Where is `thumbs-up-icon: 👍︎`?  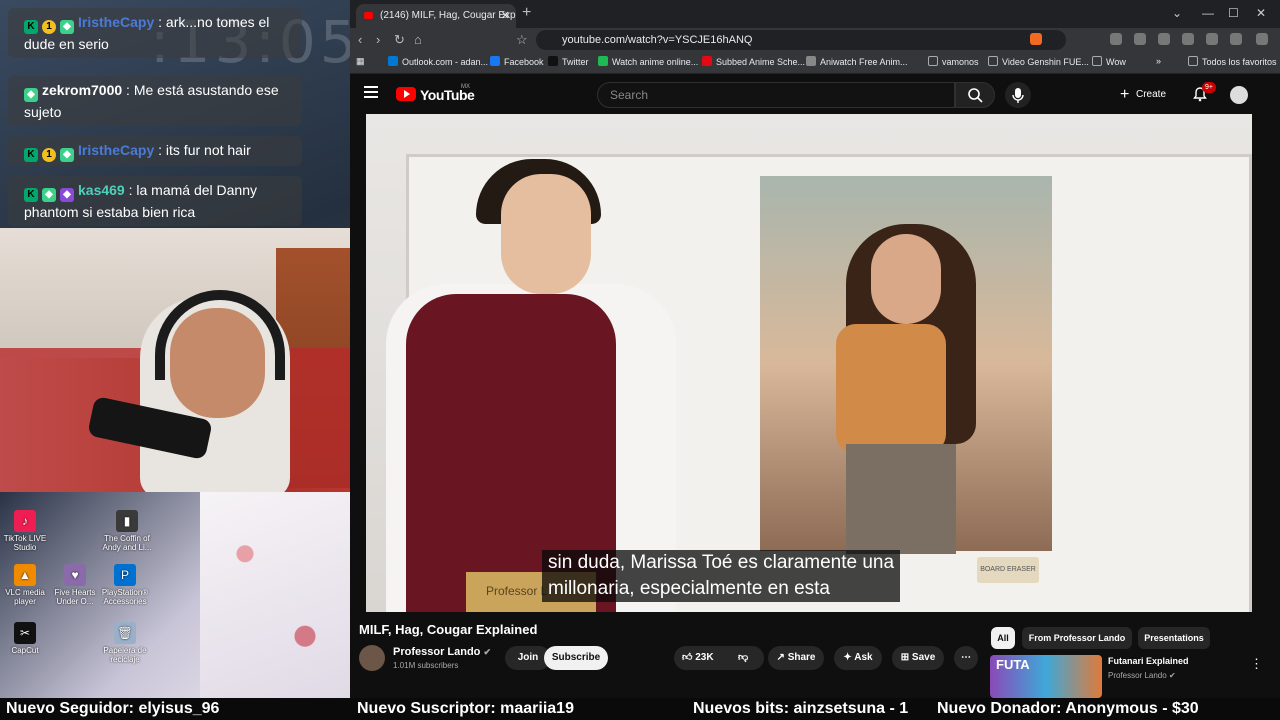
thumbs-up-icon: 👍︎ is located at coordinates (687, 657).